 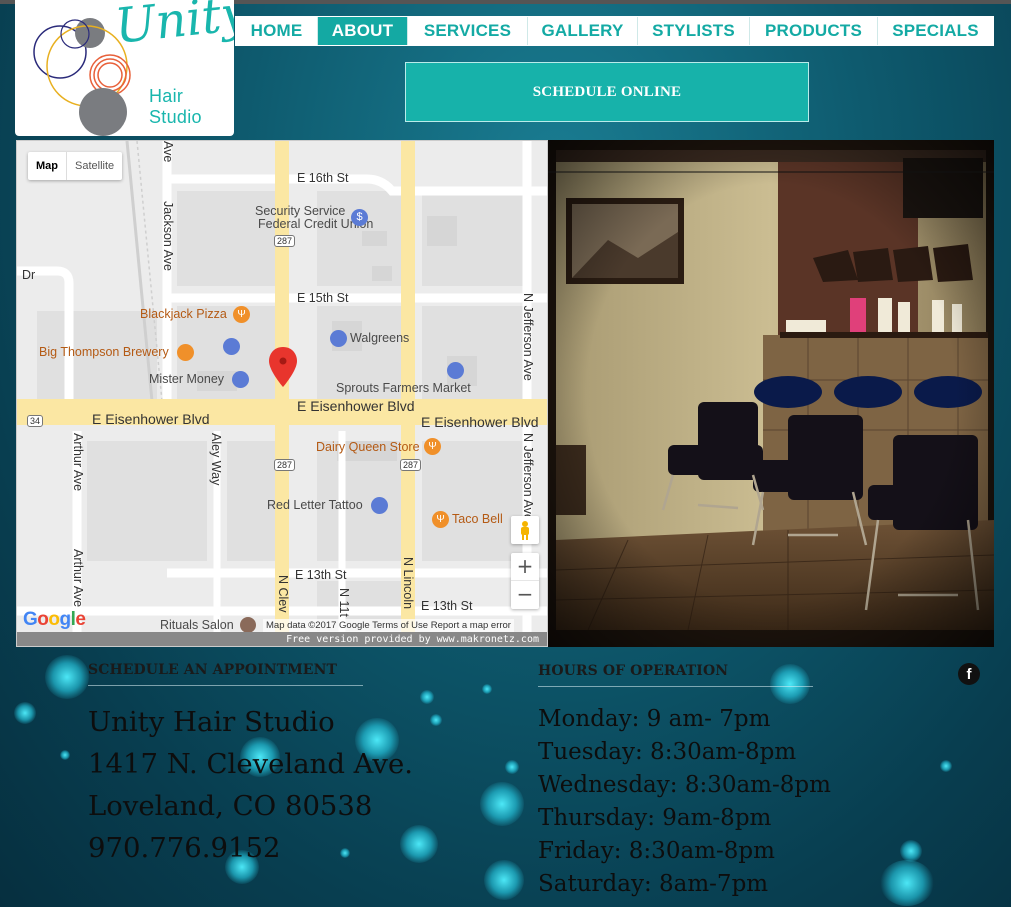 I want to click on nav-gallery: GALLERY, so click(x=583, y=31).